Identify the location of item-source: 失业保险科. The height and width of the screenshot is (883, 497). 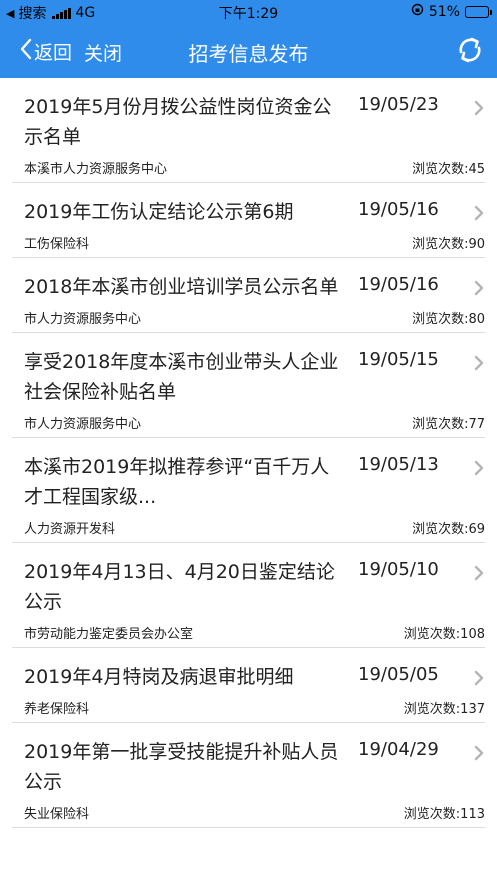
(57, 814).